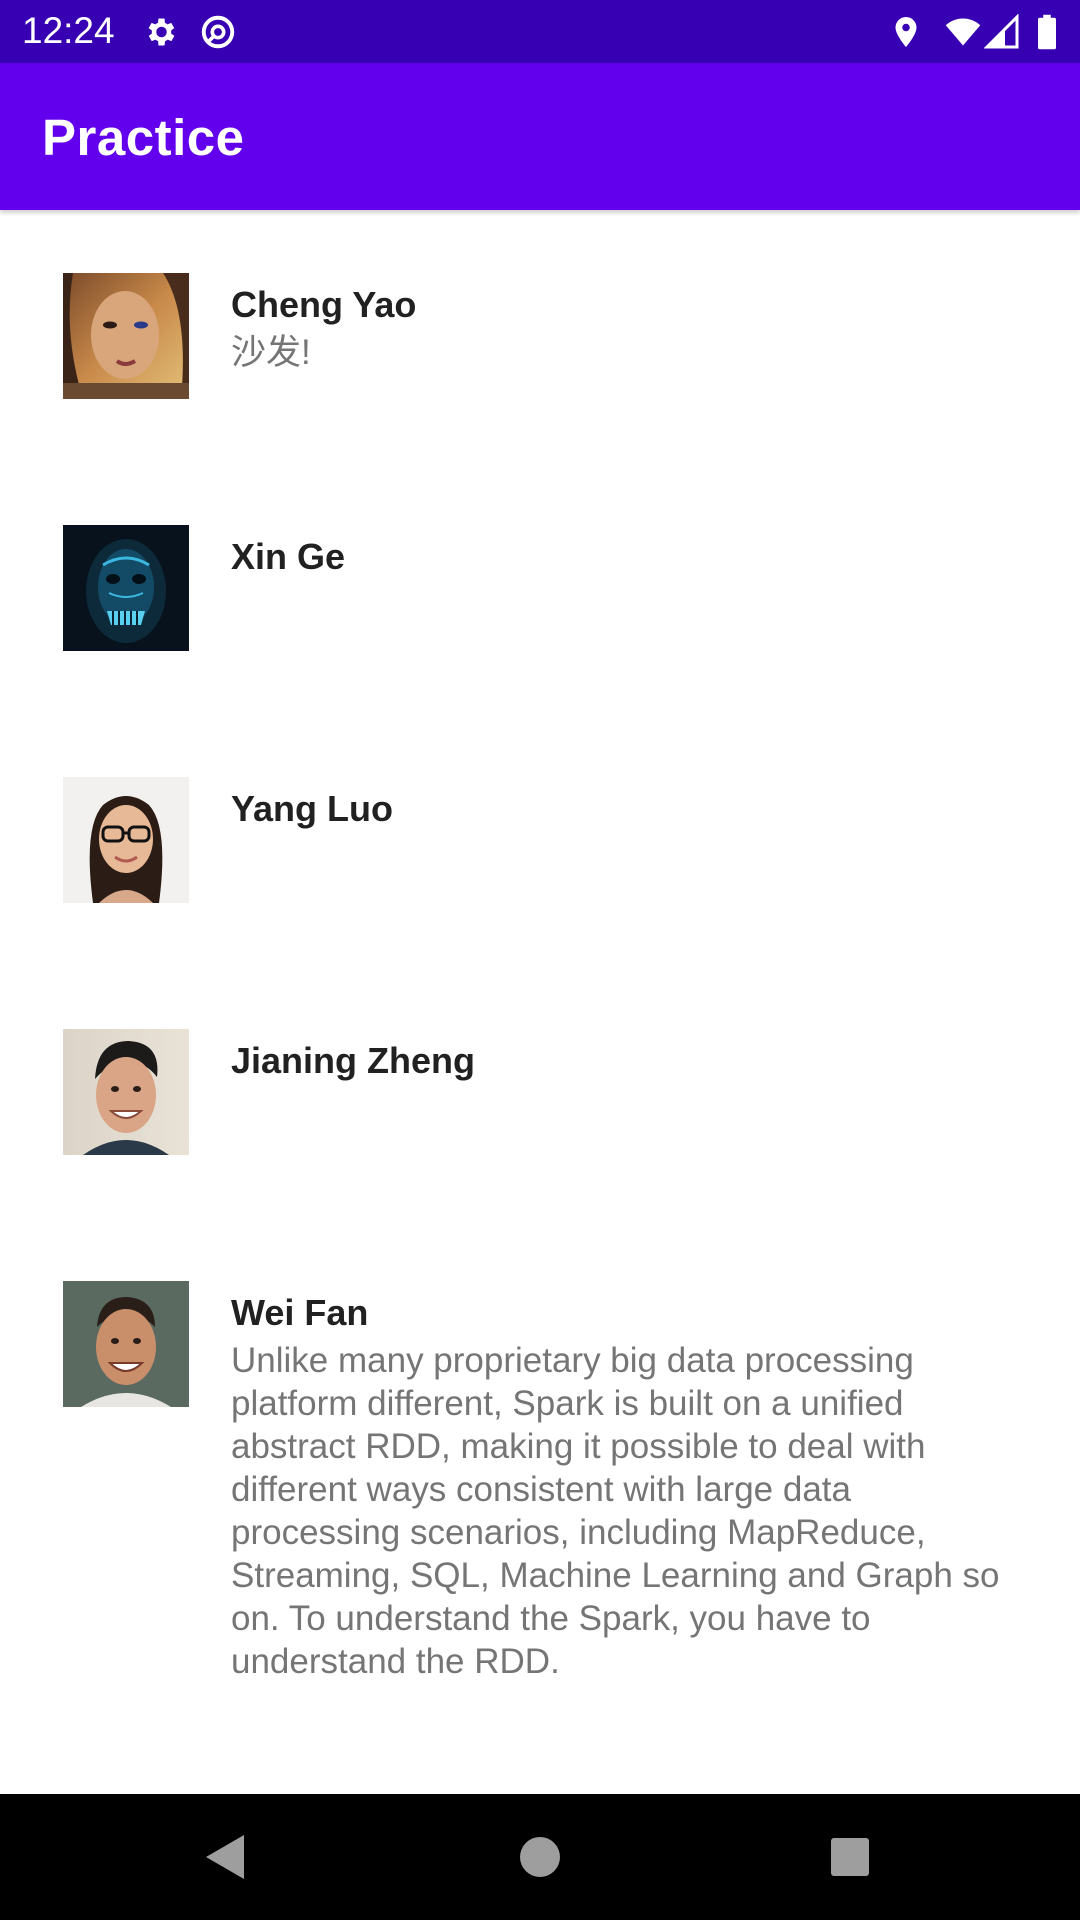 Image resolution: width=1080 pixels, height=1920 pixels. Describe the element at coordinates (906, 32) in the screenshot. I see `location-icon` at that location.